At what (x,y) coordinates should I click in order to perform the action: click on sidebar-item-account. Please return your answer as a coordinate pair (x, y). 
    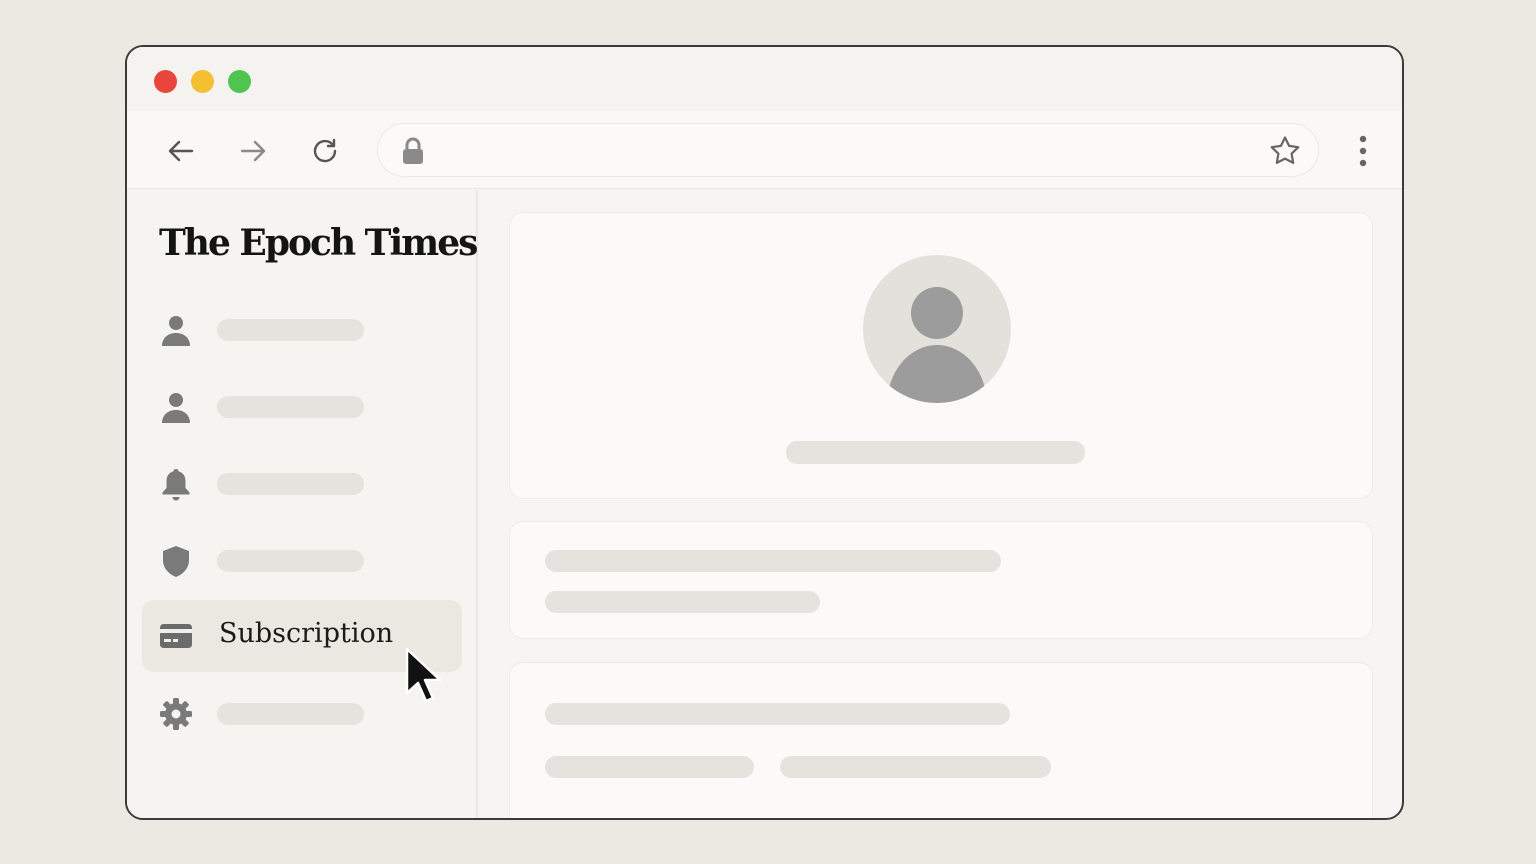
    Looking at the image, I should click on (302, 407).